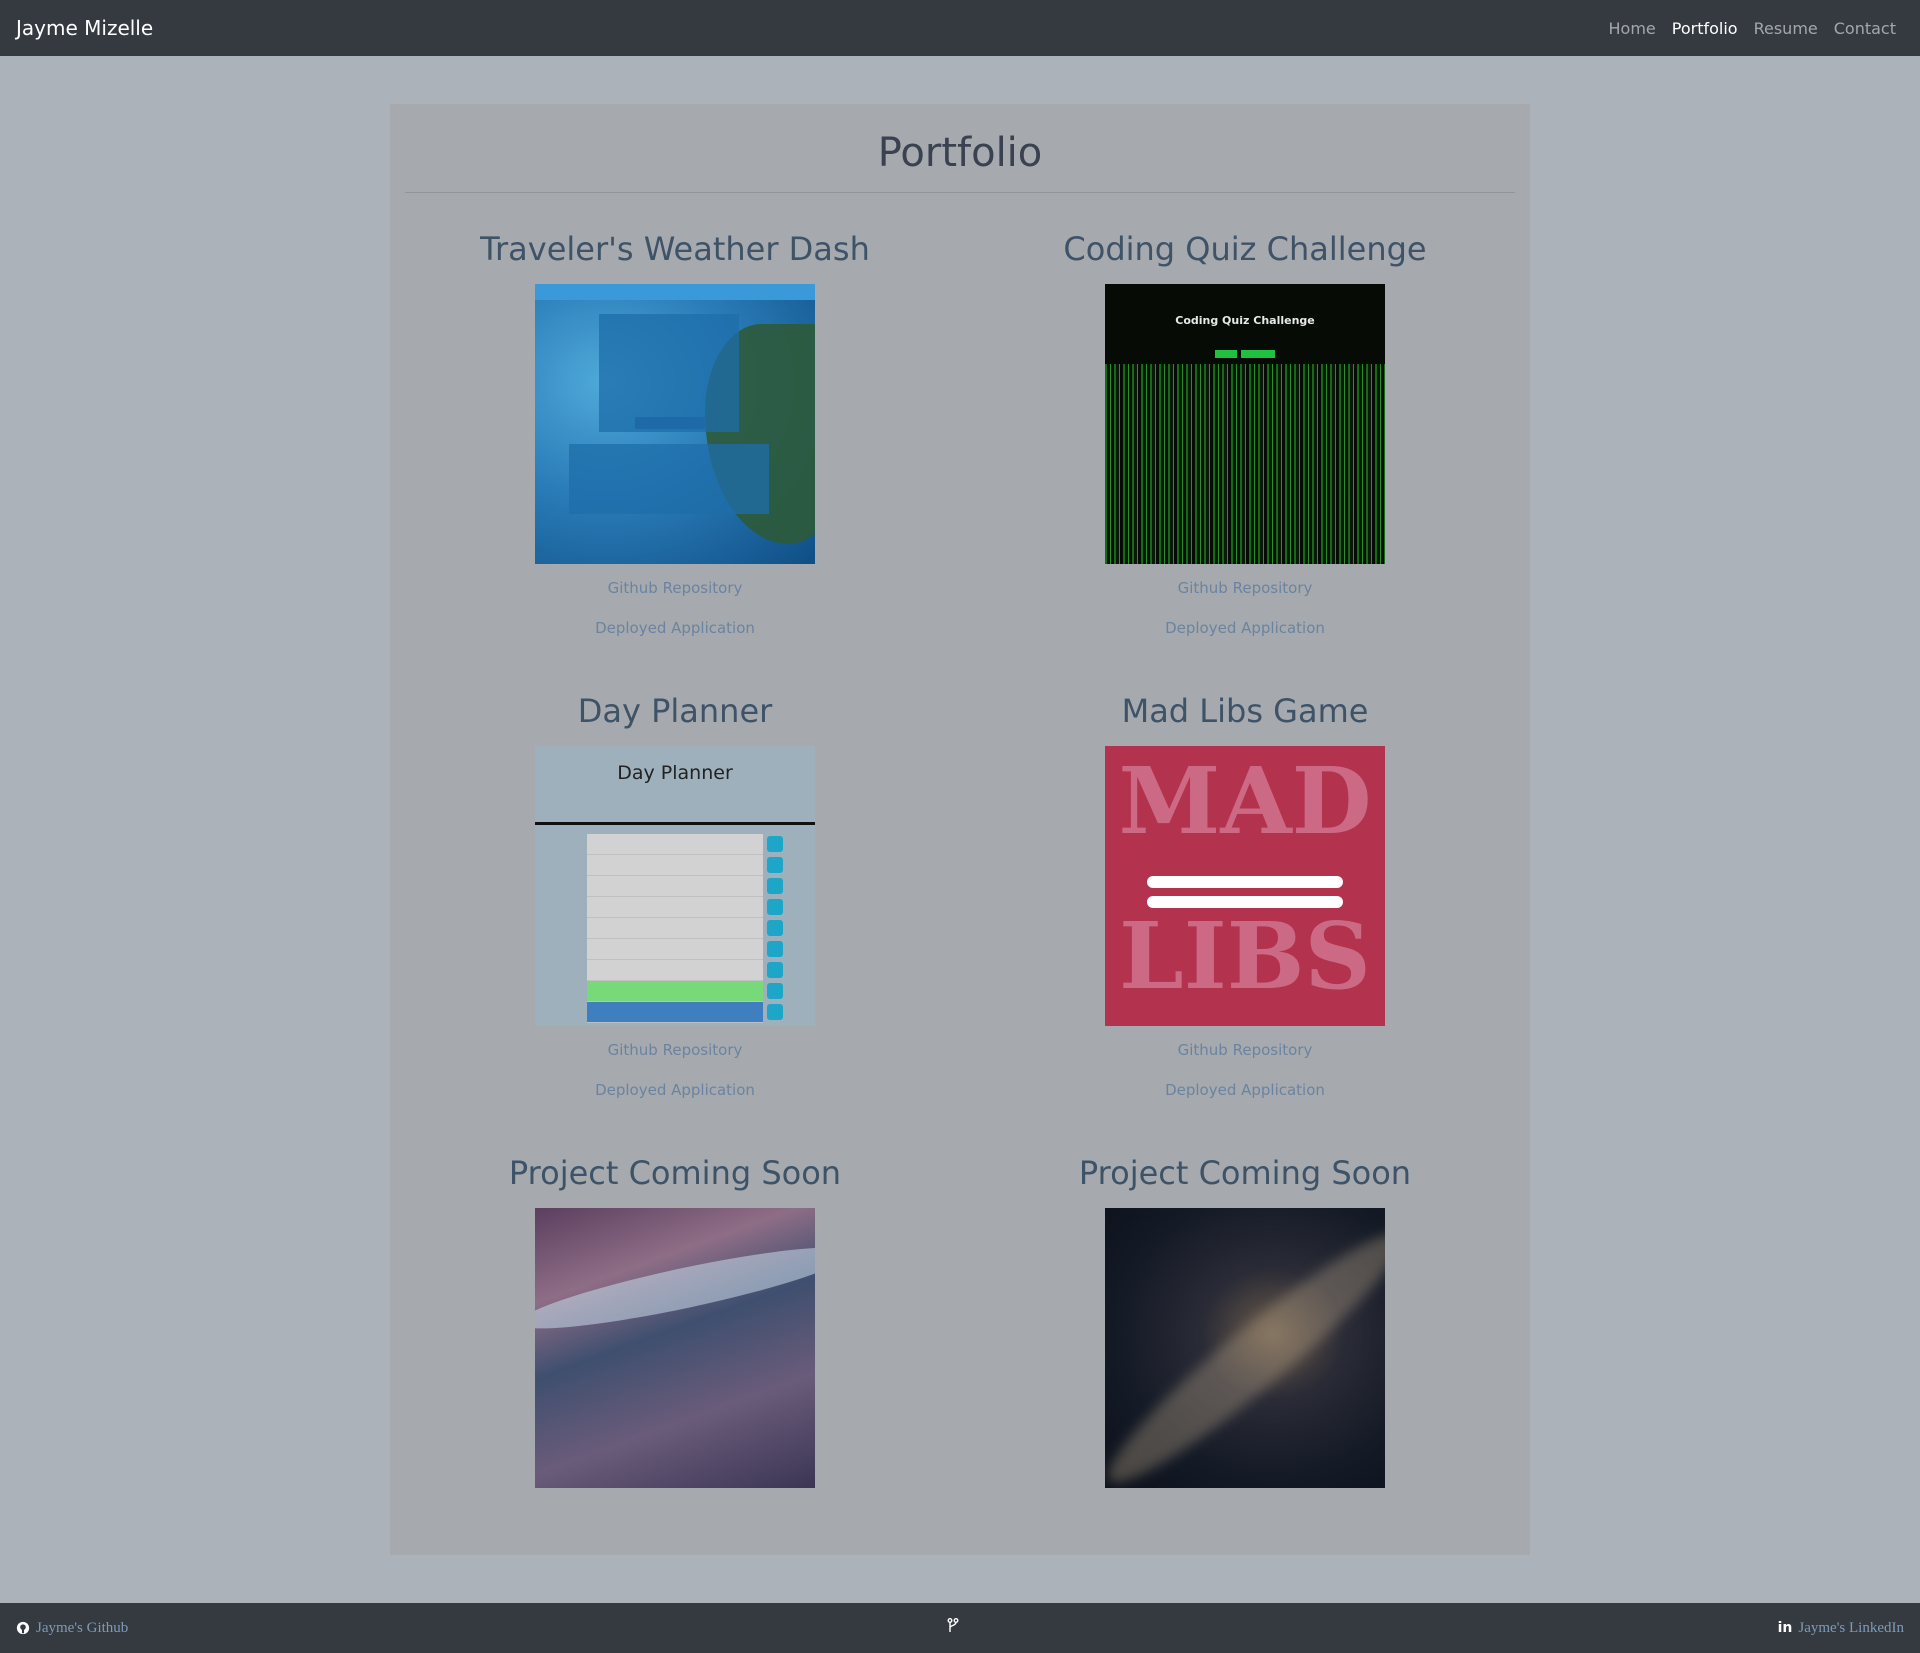 Image resolution: width=1920 pixels, height=1653 pixels. I want to click on fork-icon, so click(953, 1628).